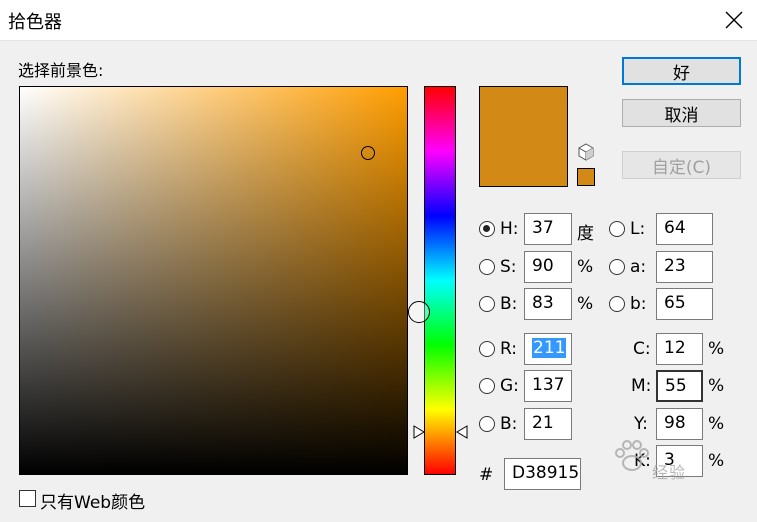  What do you see at coordinates (632, 455) in the screenshot?
I see `paw-icon` at bounding box center [632, 455].